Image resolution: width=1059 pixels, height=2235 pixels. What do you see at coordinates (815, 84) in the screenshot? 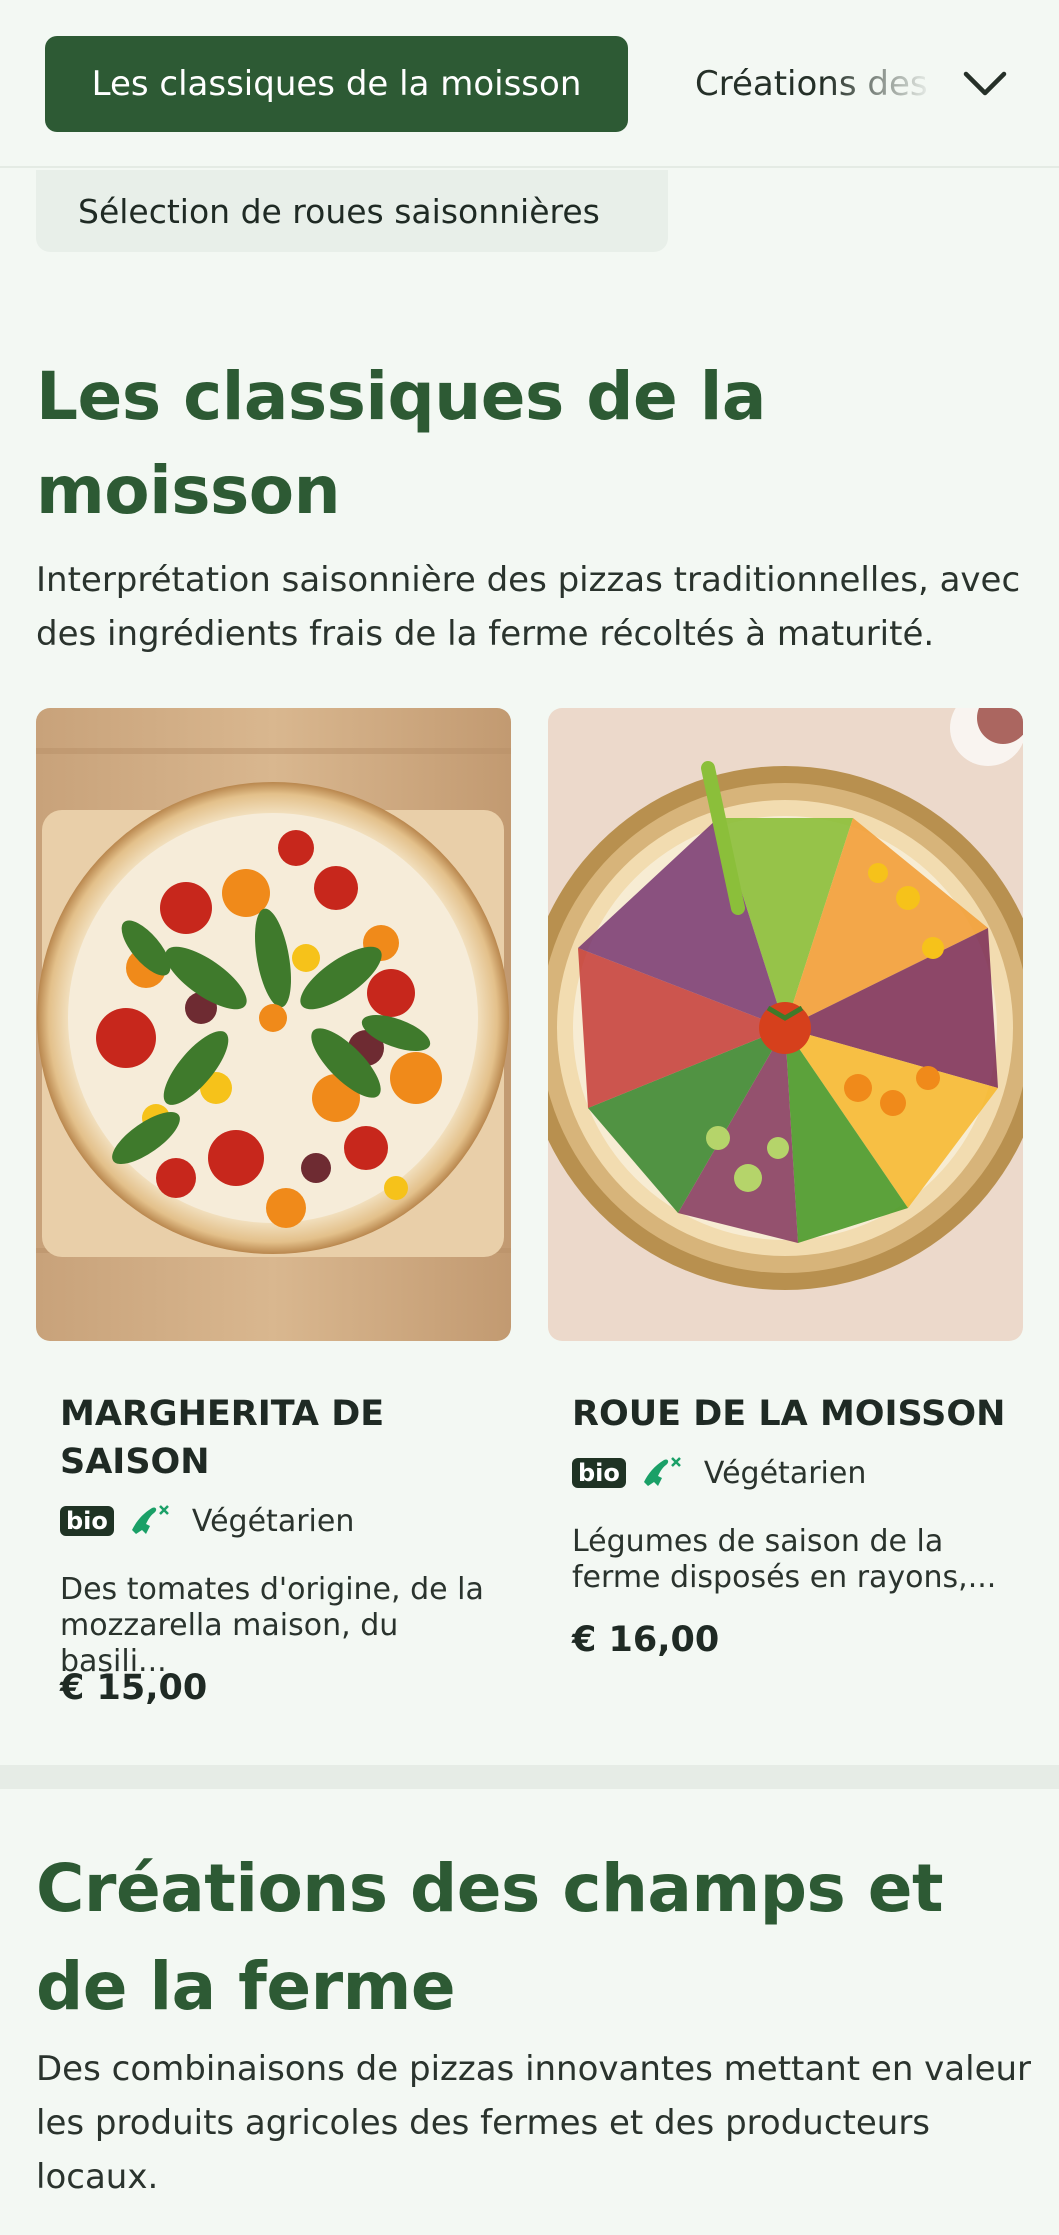
I see `tab-creations: Créations des champs et de la ferme` at bounding box center [815, 84].